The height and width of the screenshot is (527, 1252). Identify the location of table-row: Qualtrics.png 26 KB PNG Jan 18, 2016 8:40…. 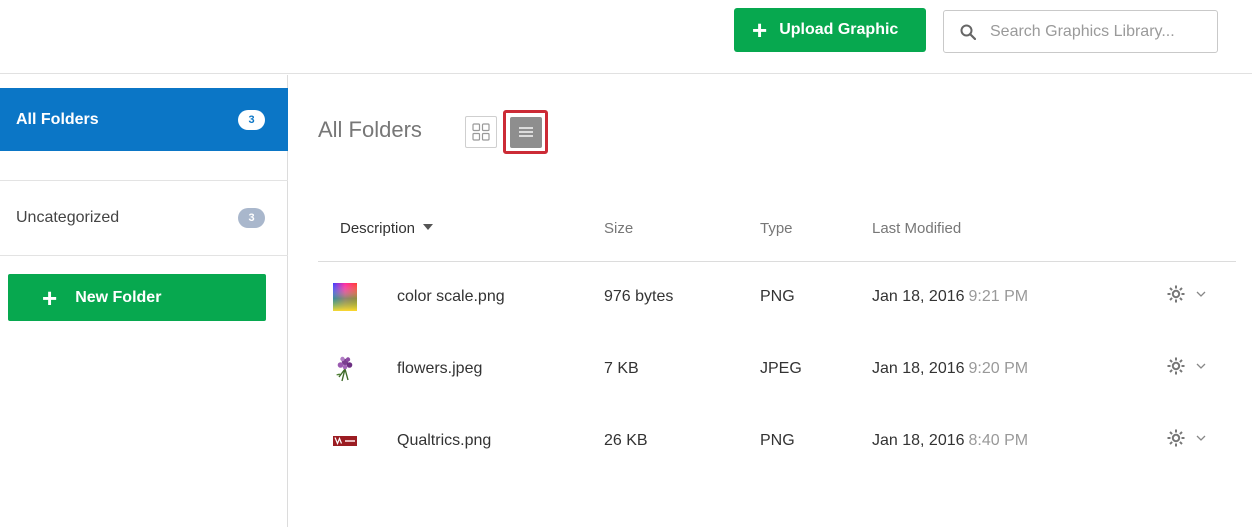
(777, 442).